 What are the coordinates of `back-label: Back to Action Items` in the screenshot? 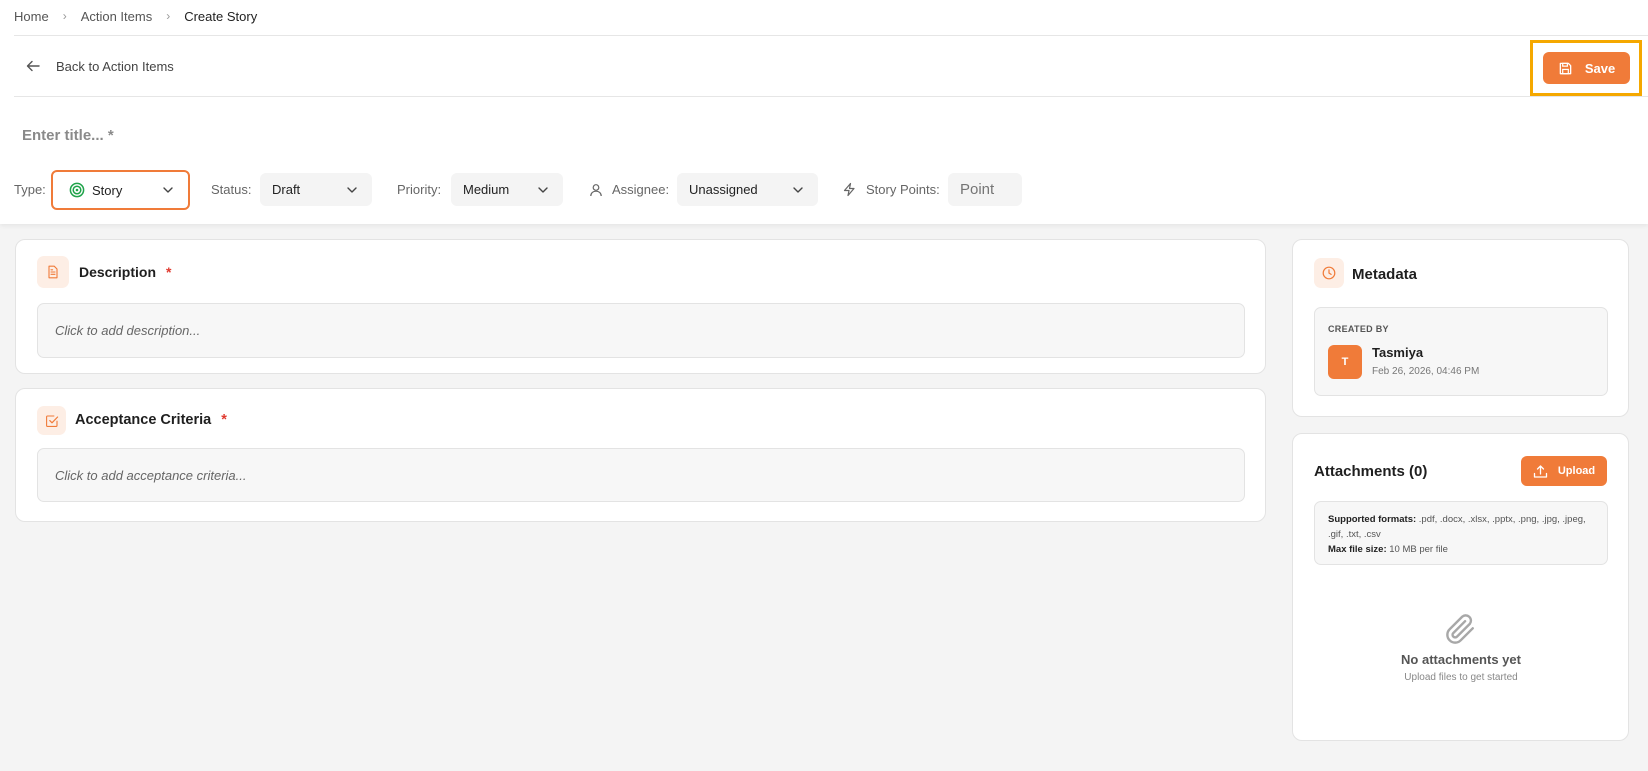 It's located at (115, 66).